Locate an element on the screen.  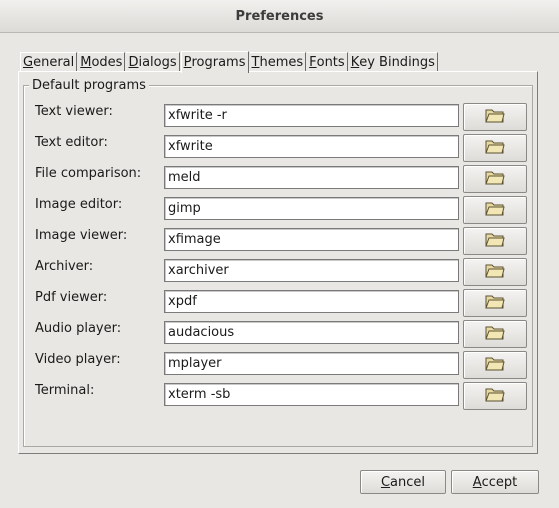
cancel-button: Cancel is located at coordinates (403, 482).